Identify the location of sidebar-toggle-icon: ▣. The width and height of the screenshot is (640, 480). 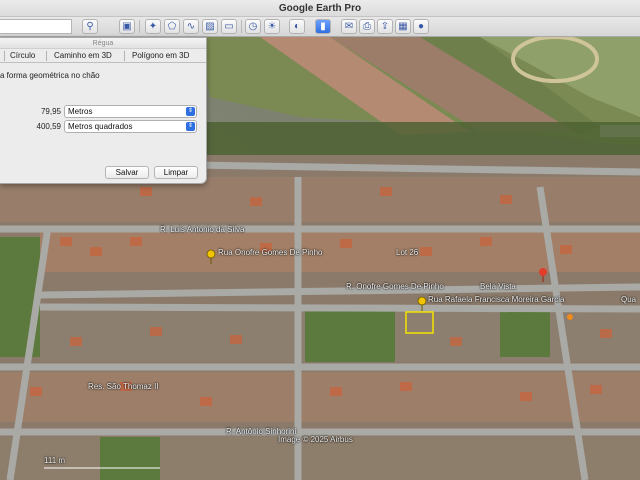
(127, 26).